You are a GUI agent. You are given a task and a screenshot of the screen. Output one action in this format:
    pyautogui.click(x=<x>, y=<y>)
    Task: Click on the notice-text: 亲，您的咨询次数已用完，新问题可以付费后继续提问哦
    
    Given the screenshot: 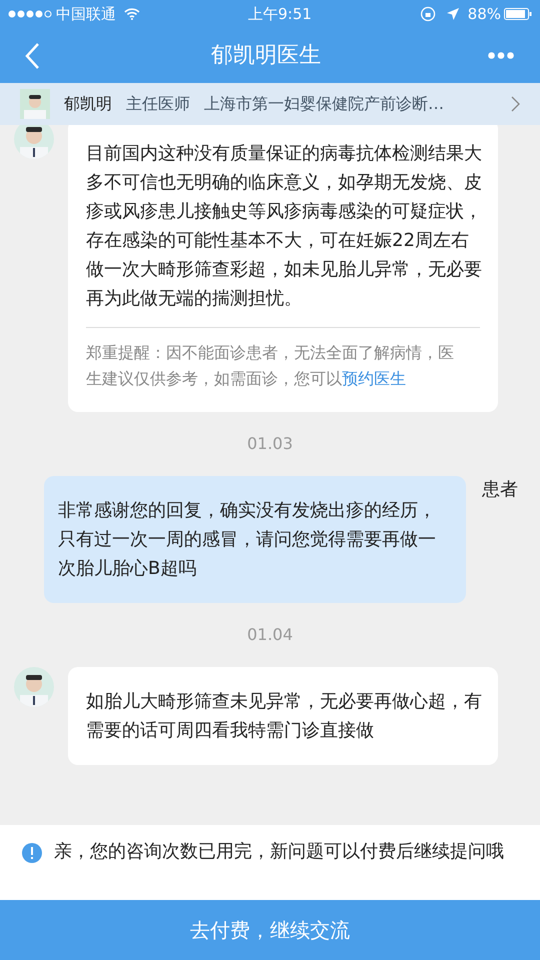 What is the action you would take?
    pyautogui.click(x=279, y=852)
    